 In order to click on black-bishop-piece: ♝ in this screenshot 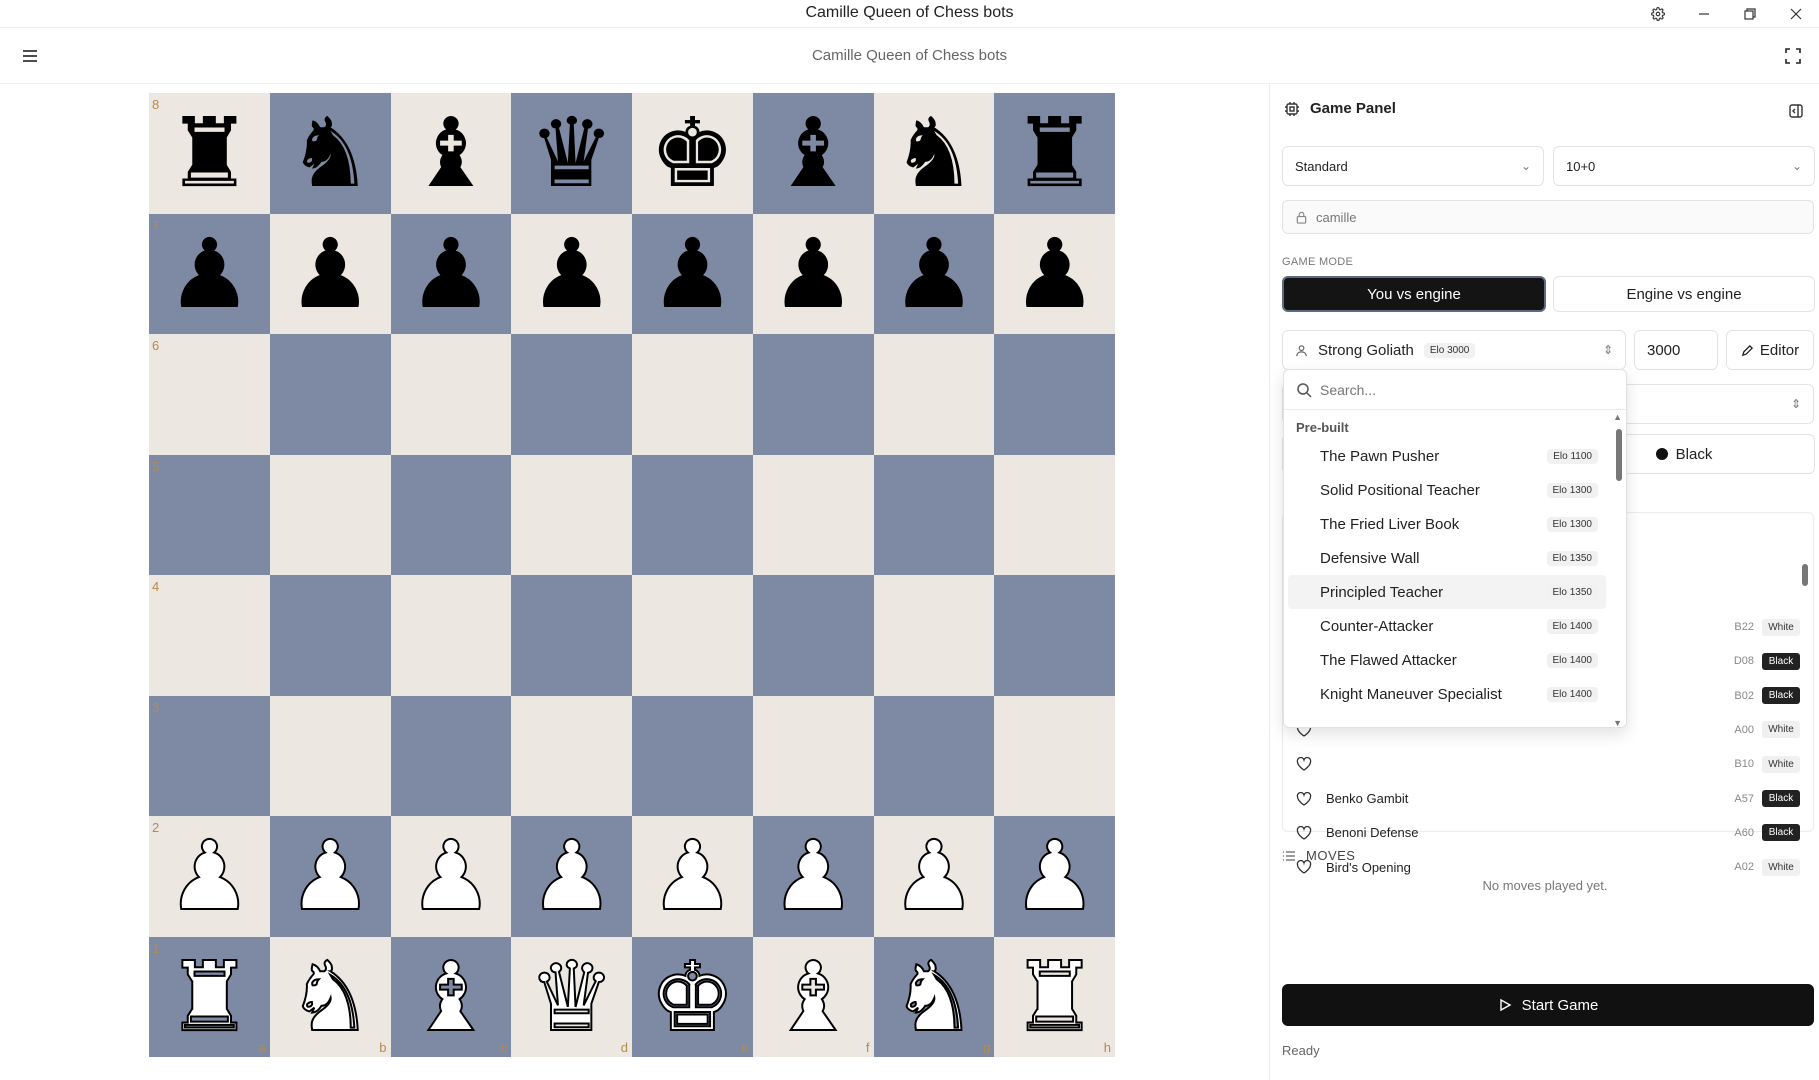, I will do `click(451, 153)`.